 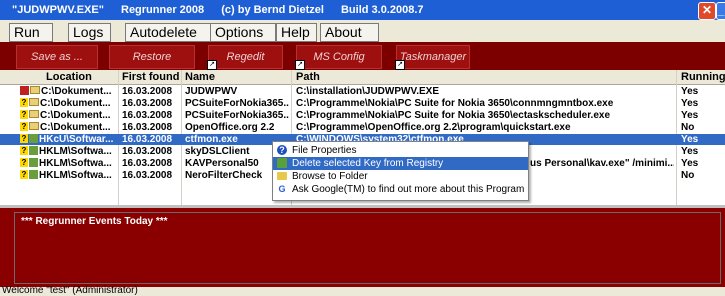 What do you see at coordinates (282, 189) in the screenshot?
I see `google-icon: G` at bounding box center [282, 189].